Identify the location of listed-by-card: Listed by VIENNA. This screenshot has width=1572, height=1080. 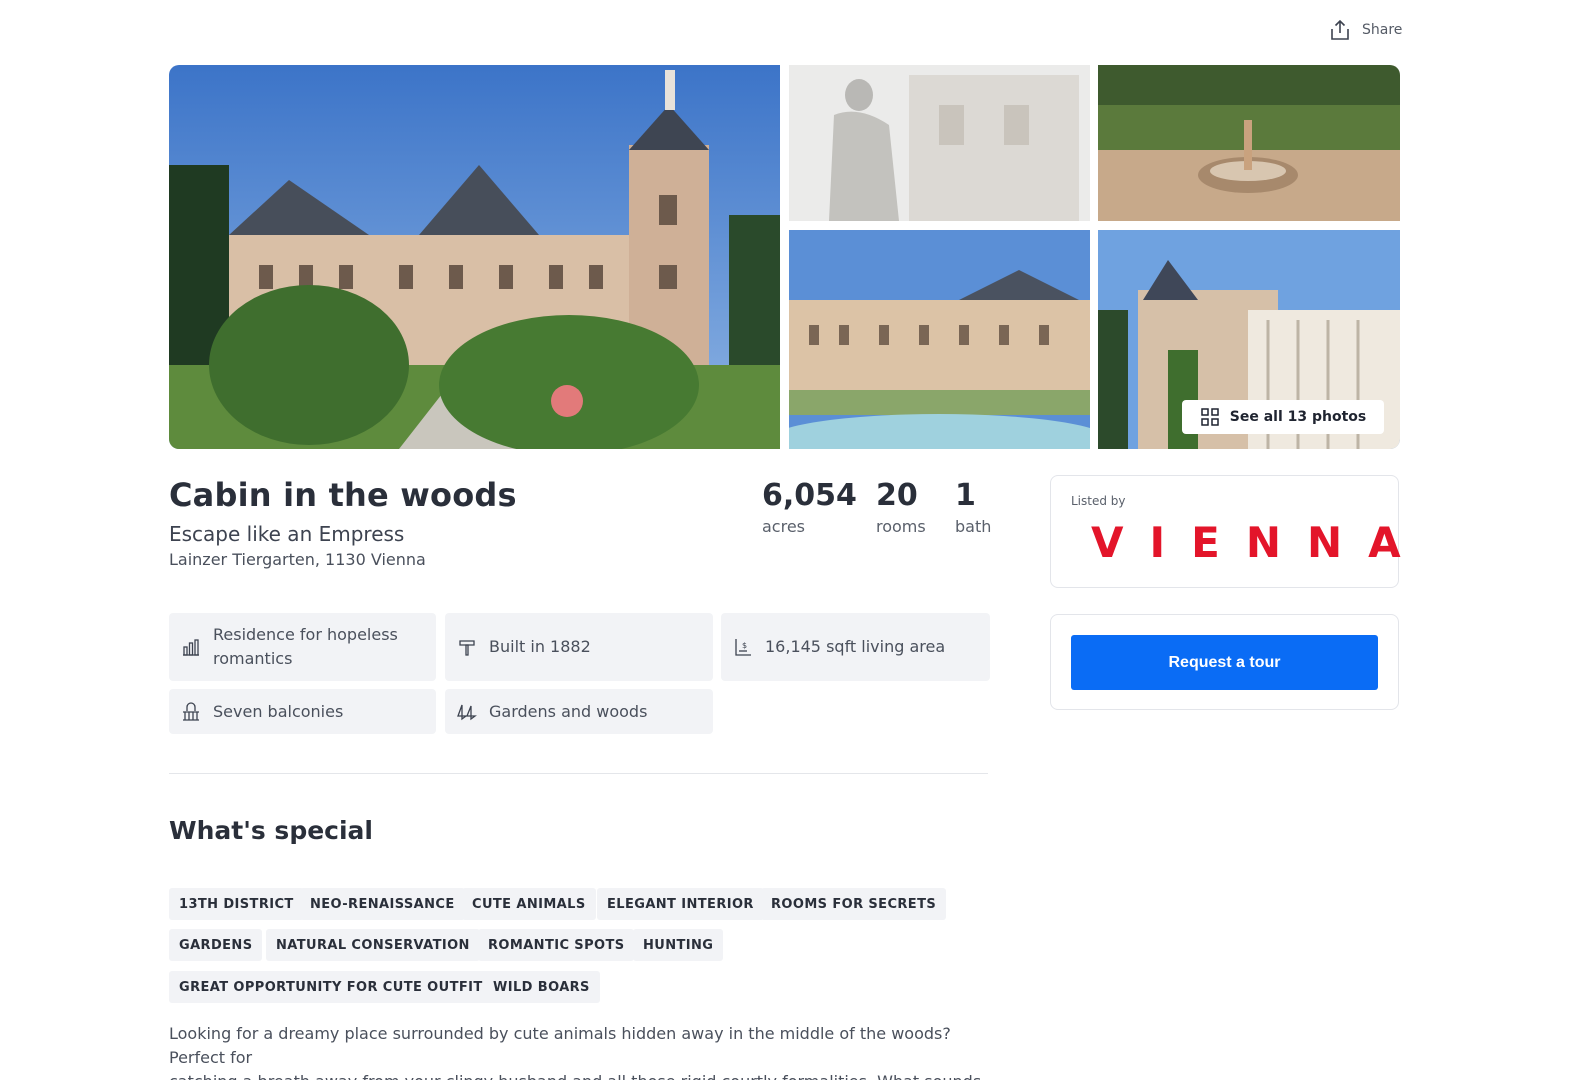
(1225, 531).